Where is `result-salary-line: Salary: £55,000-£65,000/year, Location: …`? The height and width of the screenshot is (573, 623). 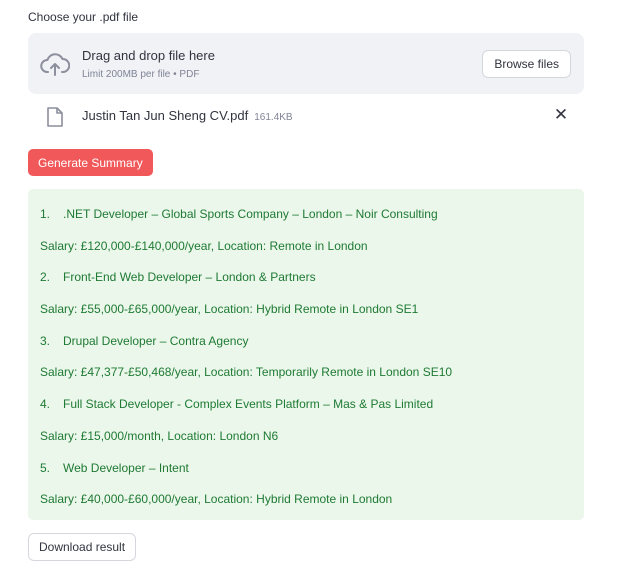 result-salary-line: Salary: £55,000-£65,000/year, Location: … is located at coordinates (229, 309).